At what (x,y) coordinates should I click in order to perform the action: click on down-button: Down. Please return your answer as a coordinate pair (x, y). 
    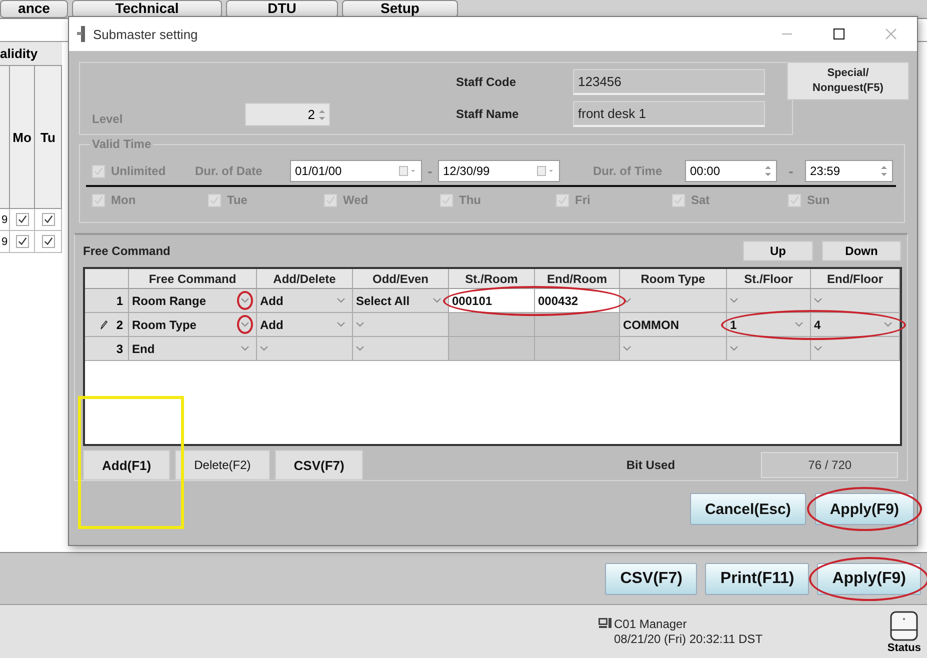
    Looking at the image, I should click on (861, 251).